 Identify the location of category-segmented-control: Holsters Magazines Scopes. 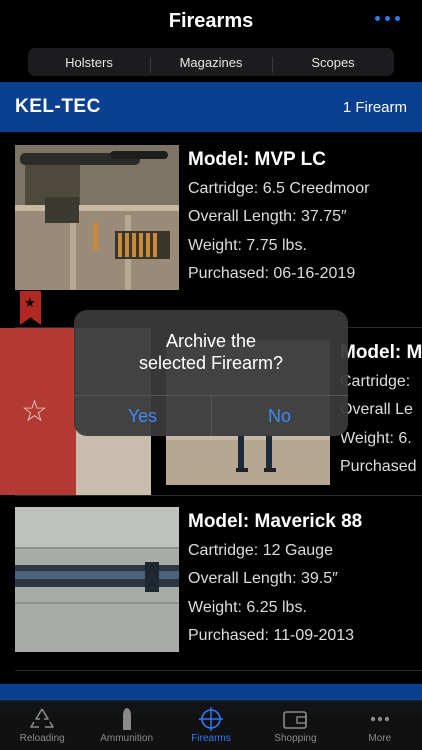
(211, 62).